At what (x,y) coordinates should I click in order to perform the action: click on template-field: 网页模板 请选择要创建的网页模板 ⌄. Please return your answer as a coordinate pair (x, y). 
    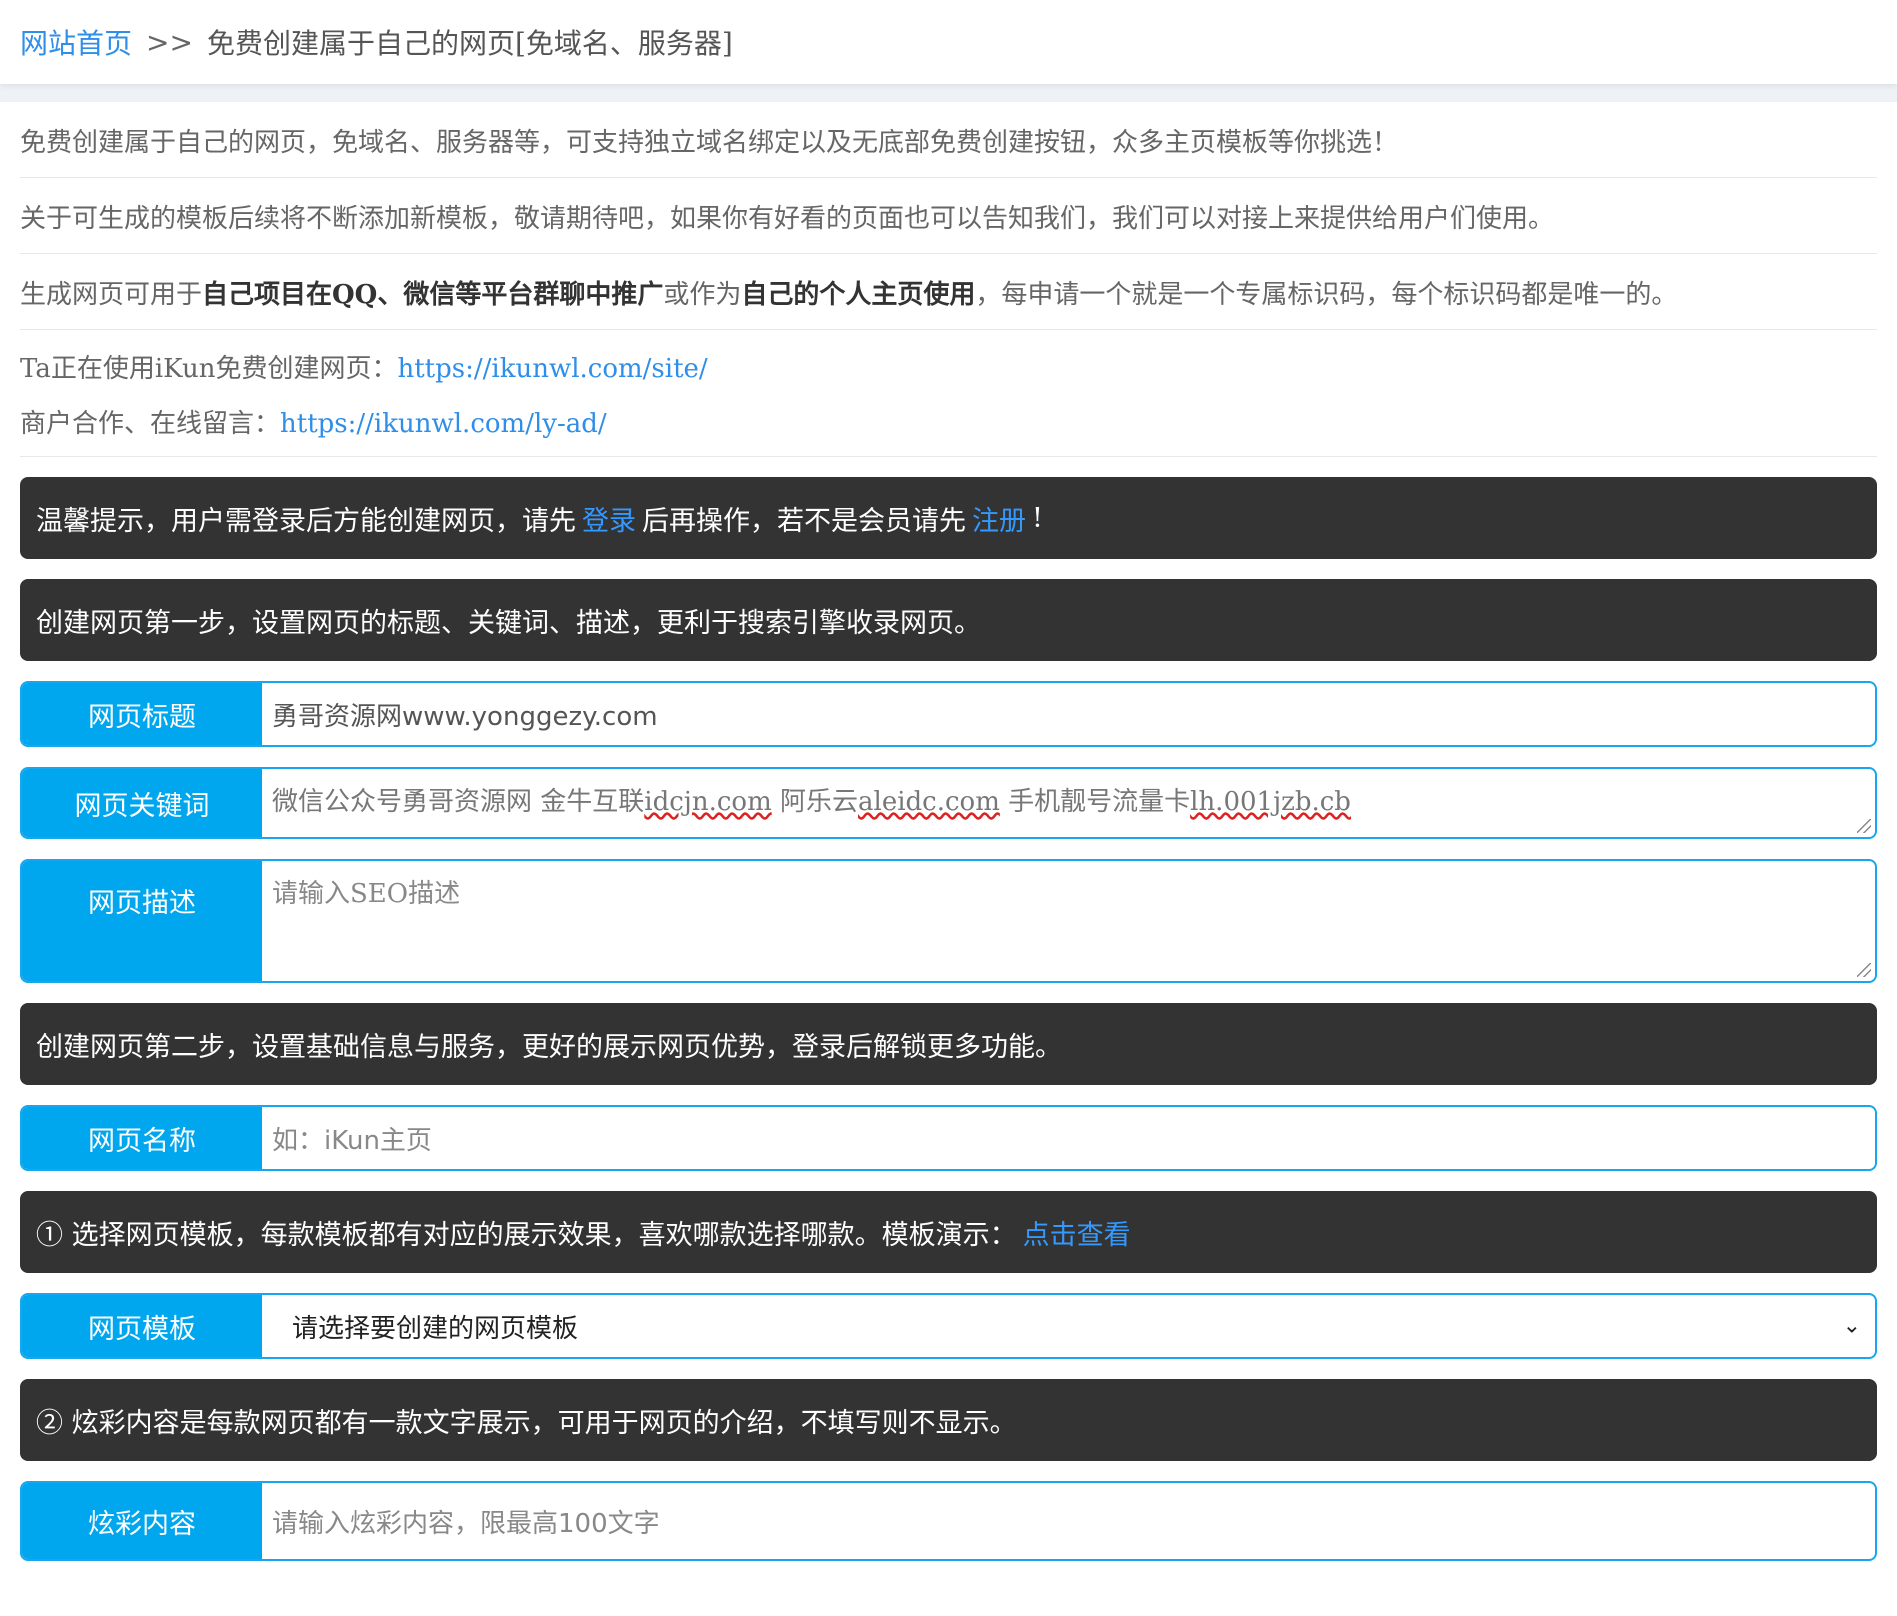
    Looking at the image, I should click on (948, 1326).